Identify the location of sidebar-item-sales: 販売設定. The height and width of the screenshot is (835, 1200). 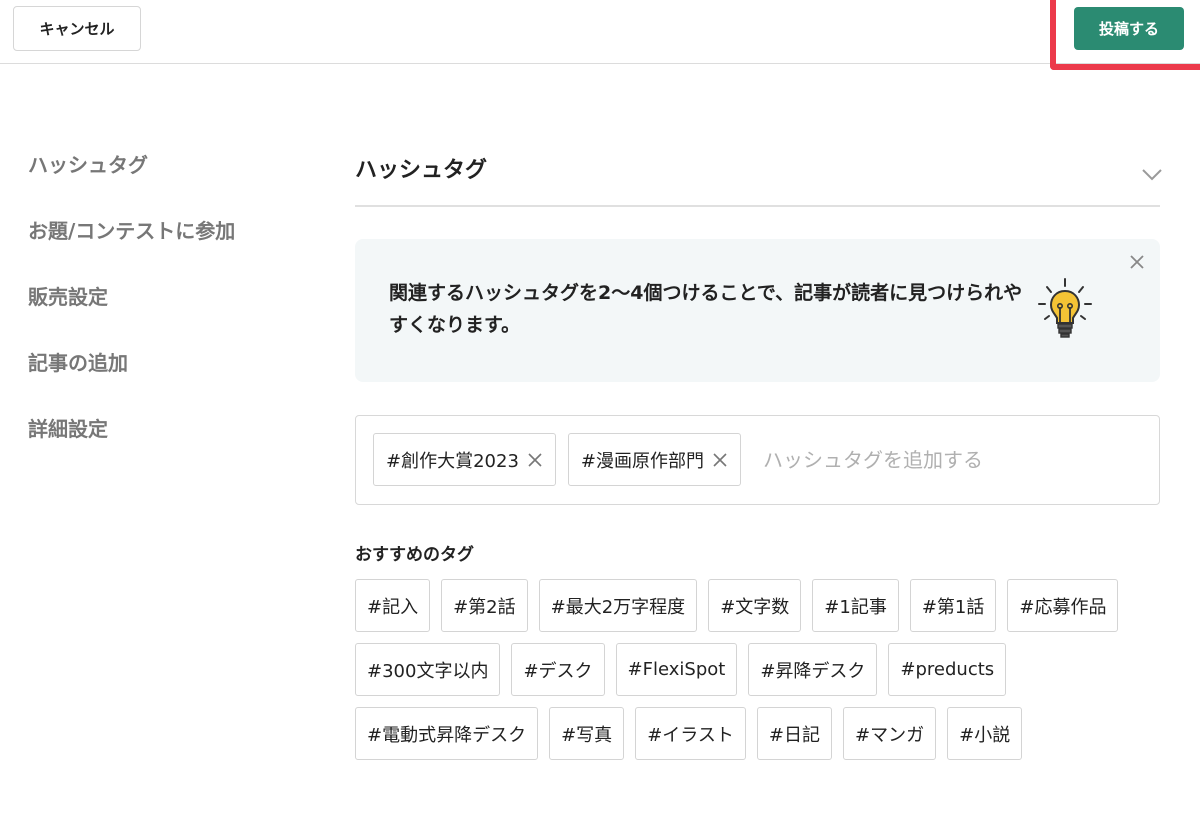
(168, 295).